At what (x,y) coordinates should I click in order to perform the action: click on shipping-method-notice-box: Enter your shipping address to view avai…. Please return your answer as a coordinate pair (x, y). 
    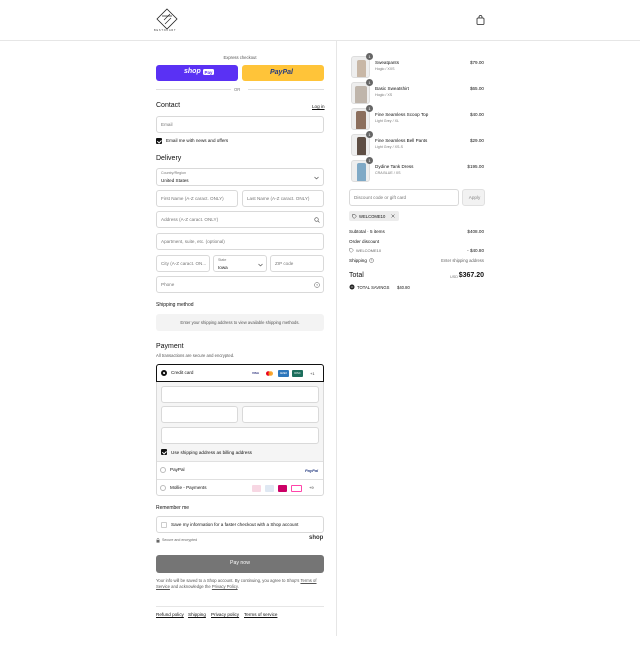
    Looking at the image, I should click on (240, 322).